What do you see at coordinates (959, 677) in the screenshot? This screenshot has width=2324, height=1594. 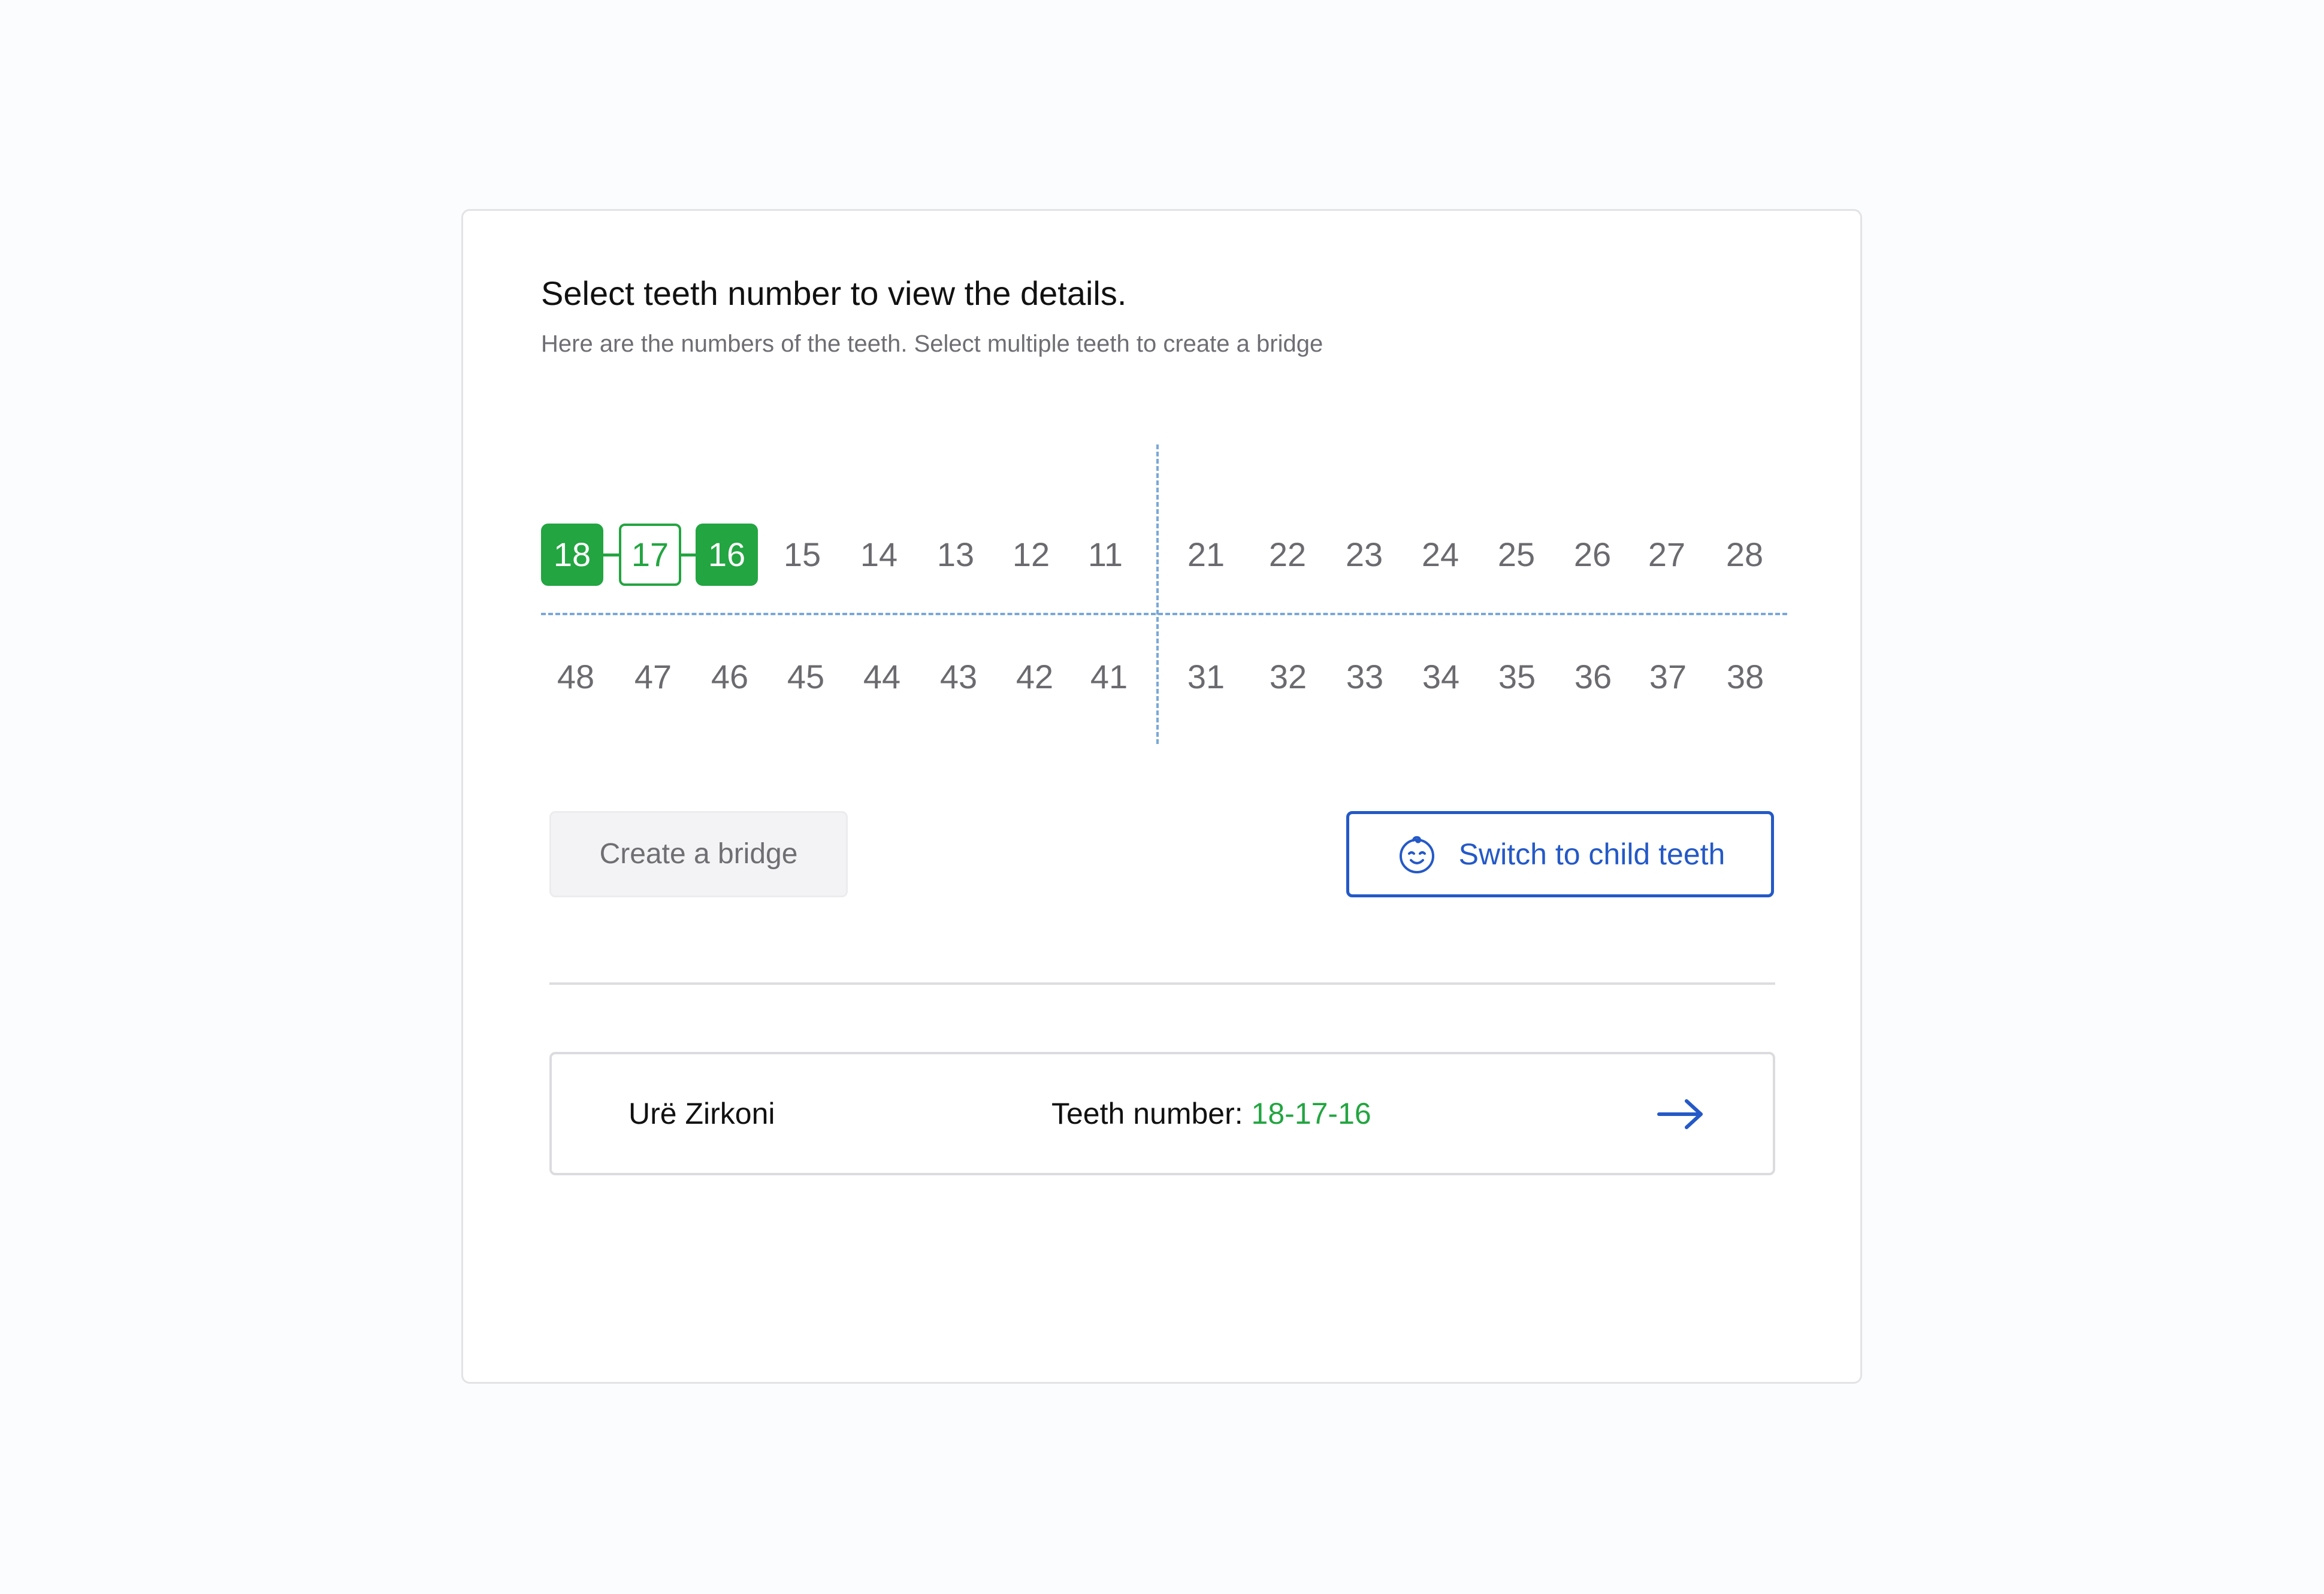 I see `tooth-43: 43` at bounding box center [959, 677].